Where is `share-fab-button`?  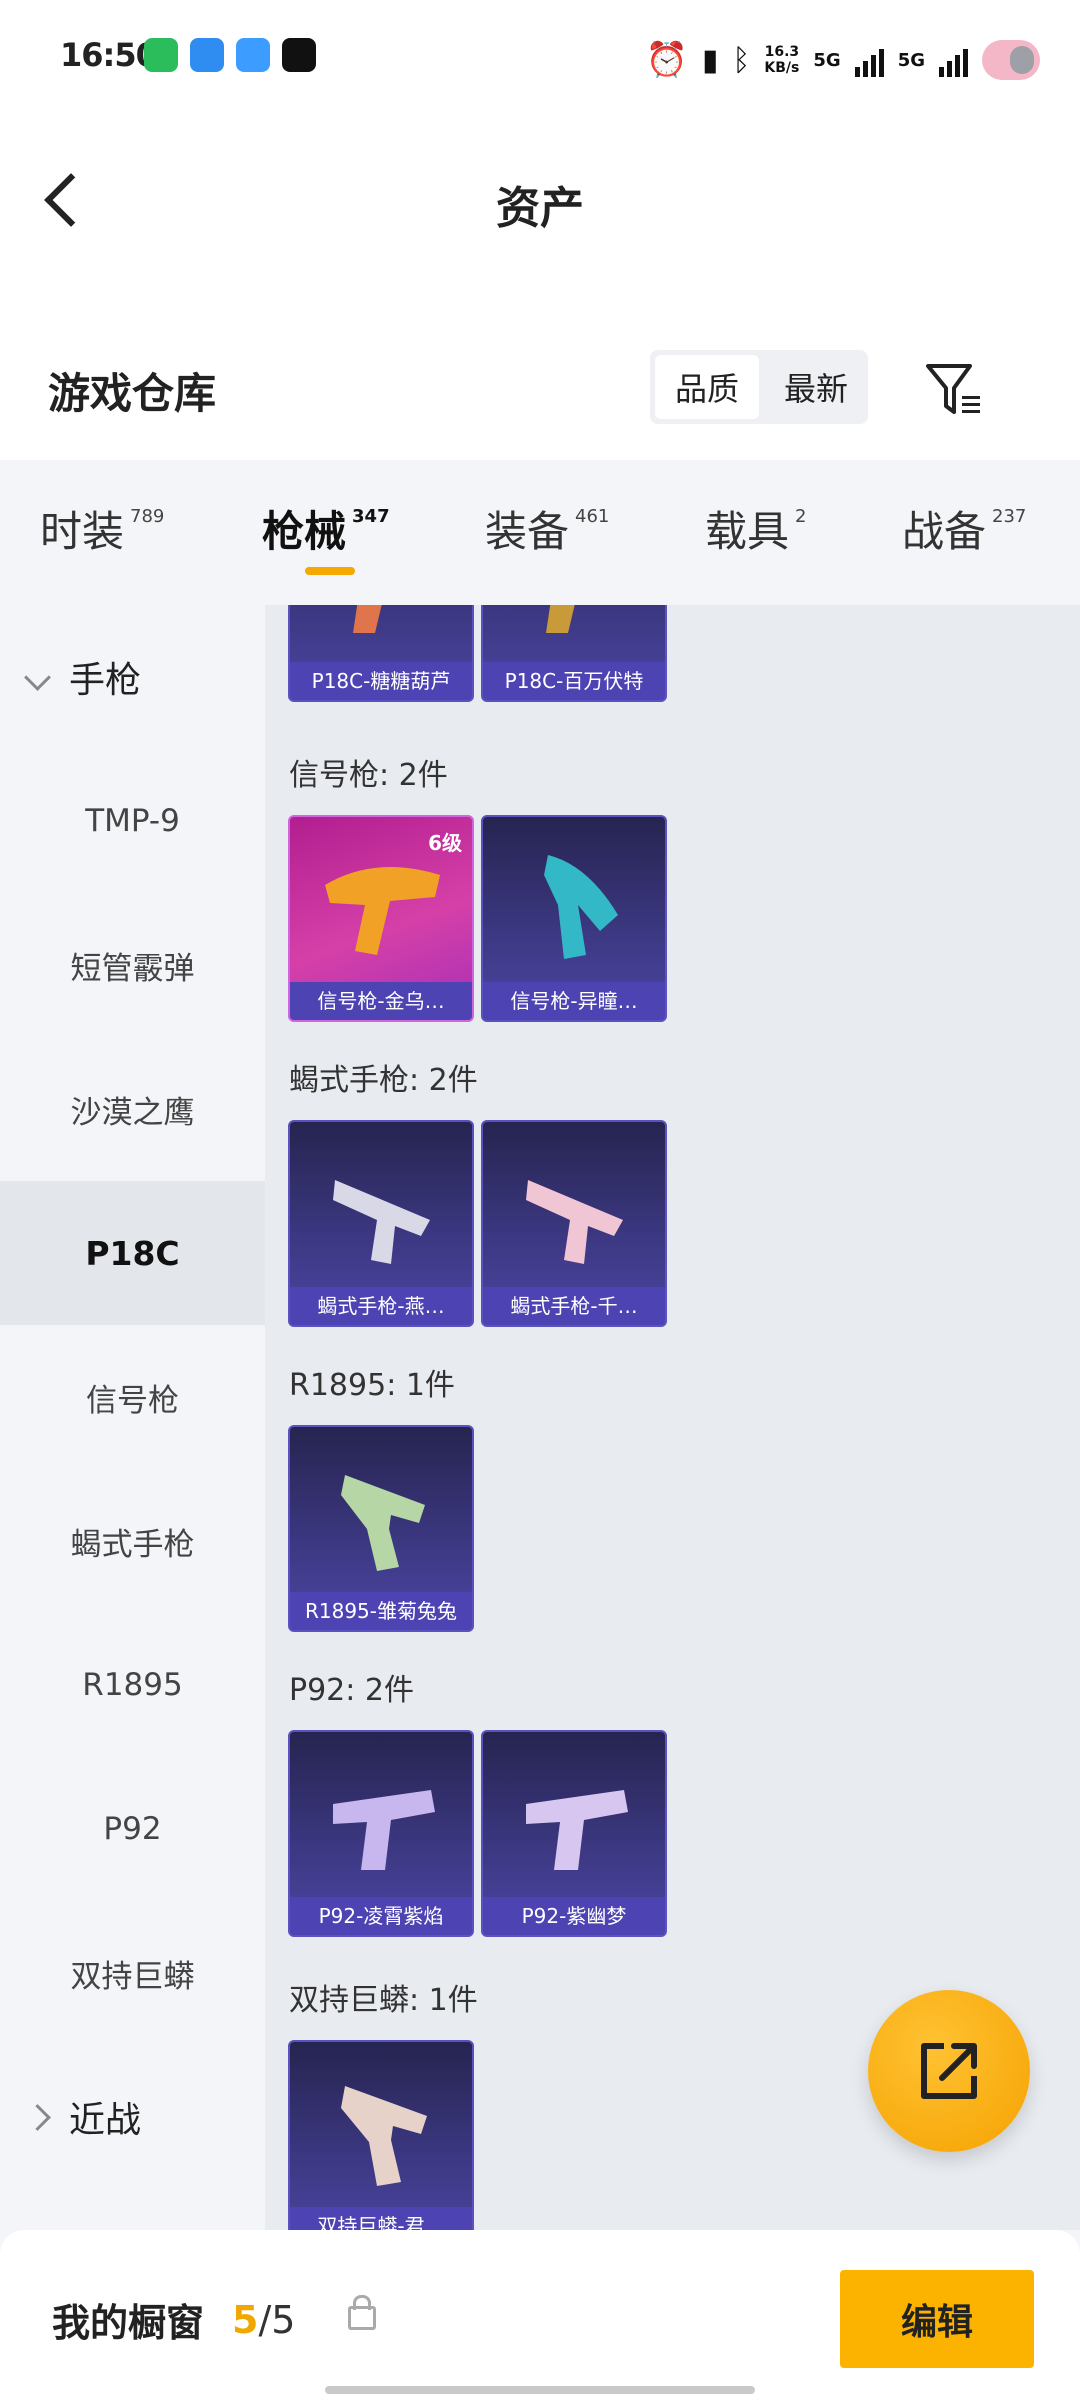 share-fab-button is located at coordinates (949, 2071).